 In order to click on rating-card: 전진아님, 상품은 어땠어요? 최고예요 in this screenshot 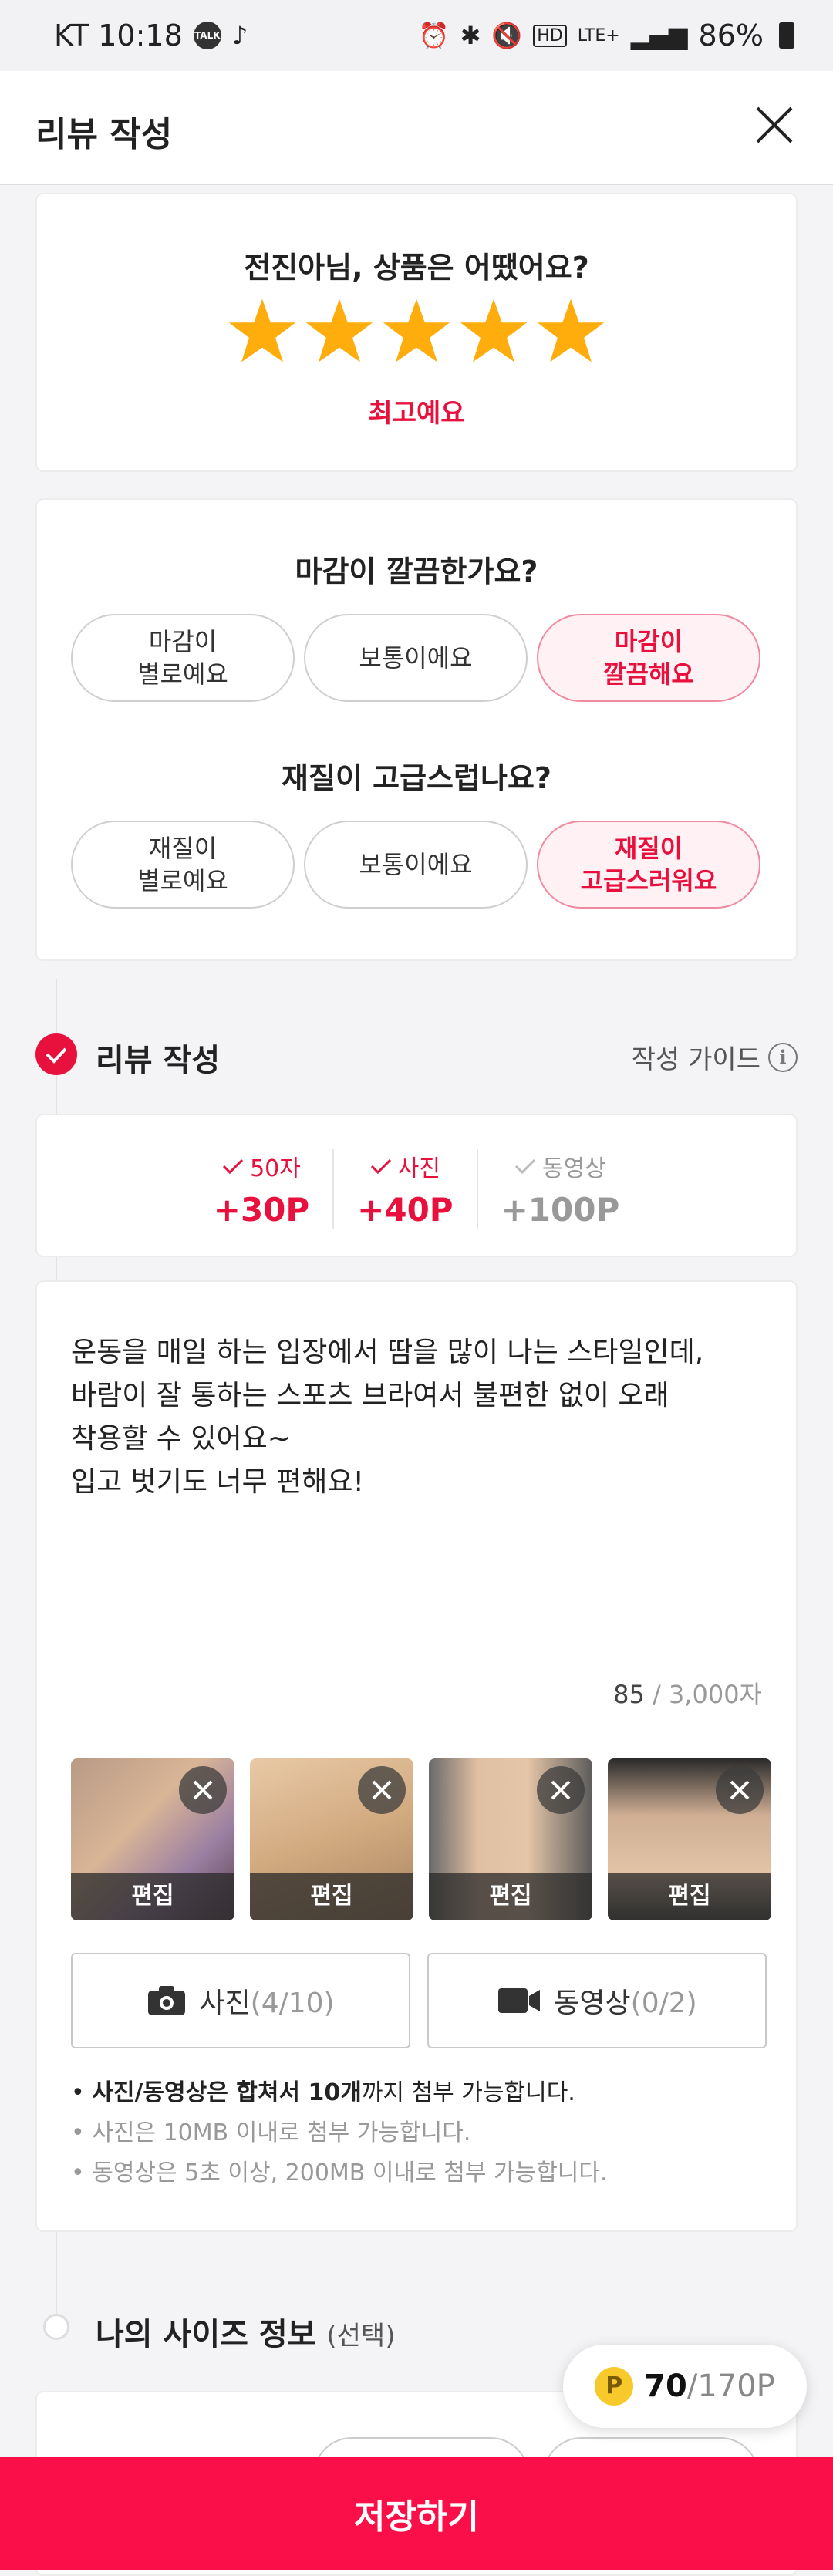, I will do `click(416, 332)`.